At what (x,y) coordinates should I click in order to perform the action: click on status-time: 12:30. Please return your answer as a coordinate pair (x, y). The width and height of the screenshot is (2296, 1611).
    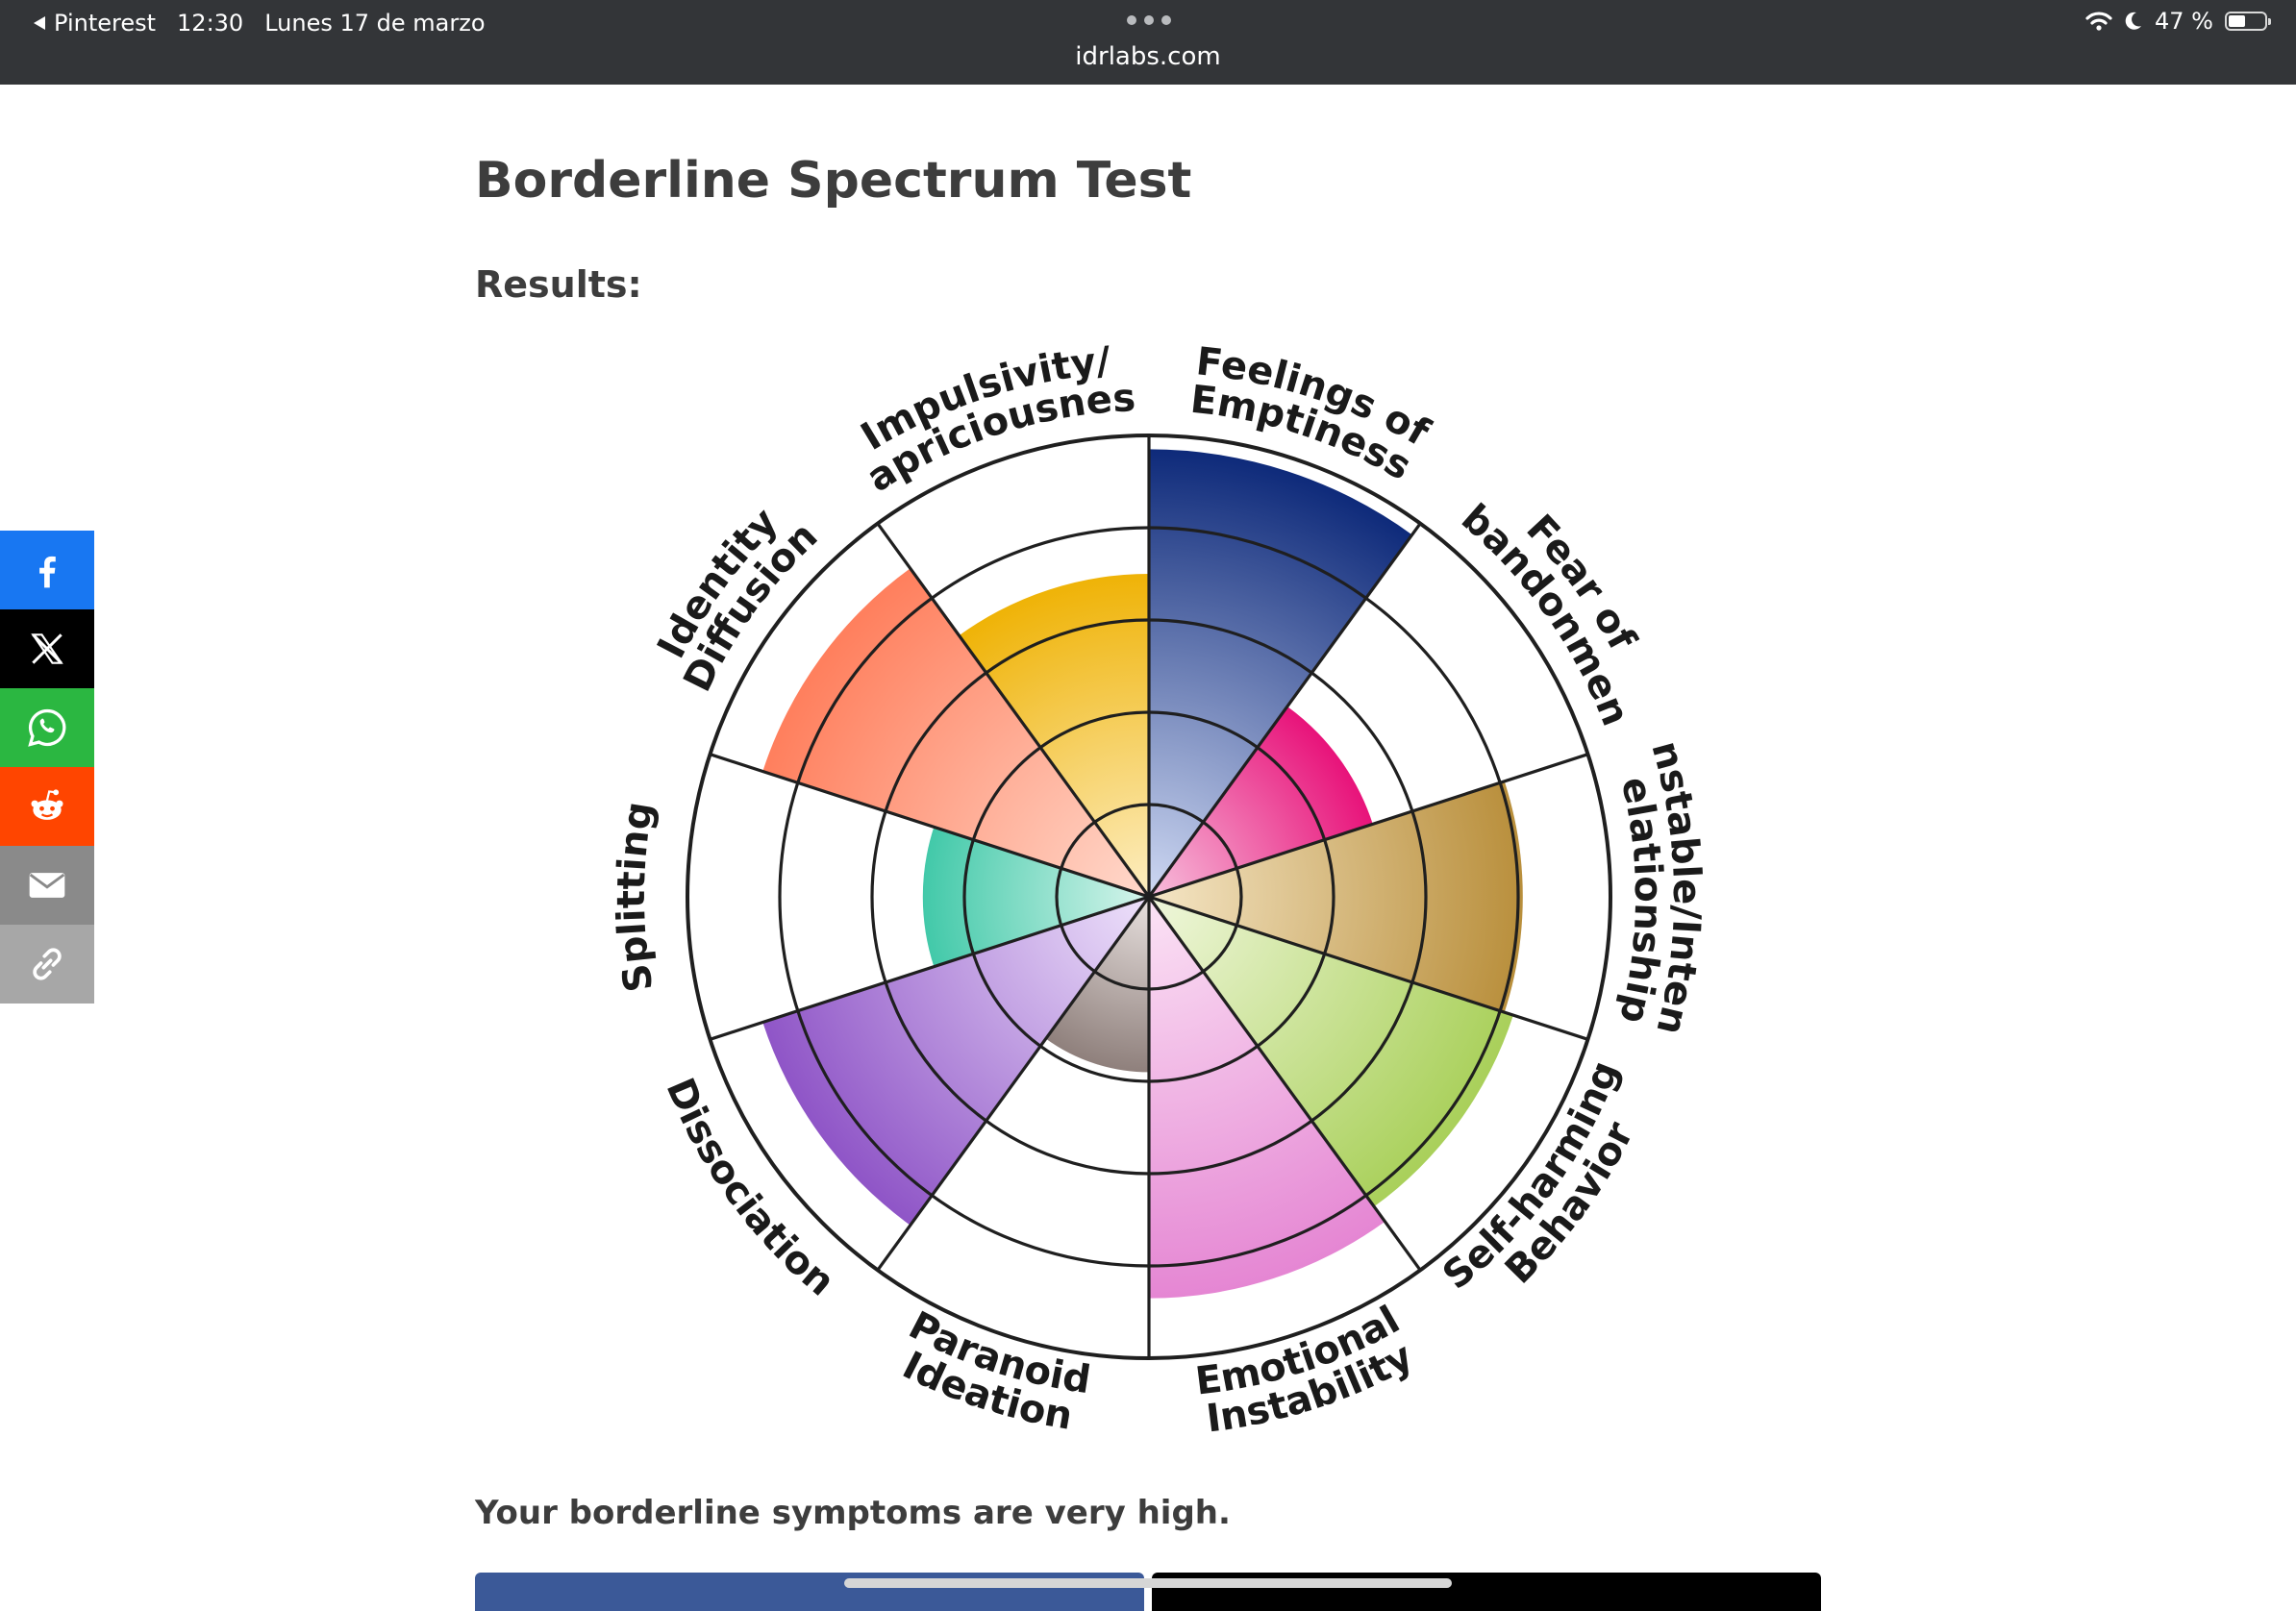
    Looking at the image, I should click on (210, 23).